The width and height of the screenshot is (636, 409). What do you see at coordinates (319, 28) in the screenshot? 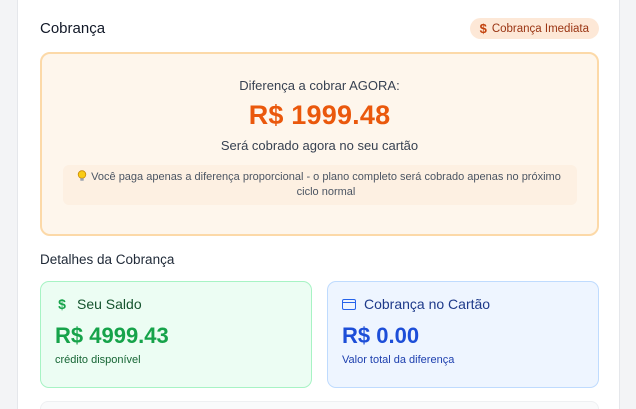
I see `billing-header: Cobrança $ Cobrança Imediata` at bounding box center [319, 28].